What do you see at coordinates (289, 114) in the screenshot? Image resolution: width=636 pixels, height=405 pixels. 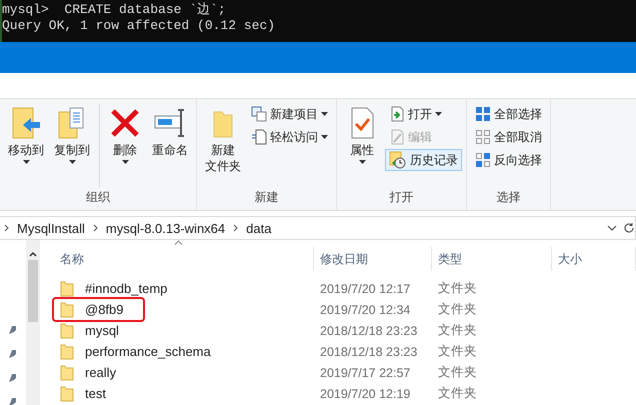 I see `ribbon-button: 新建项目` at bounding box center [289, 114].